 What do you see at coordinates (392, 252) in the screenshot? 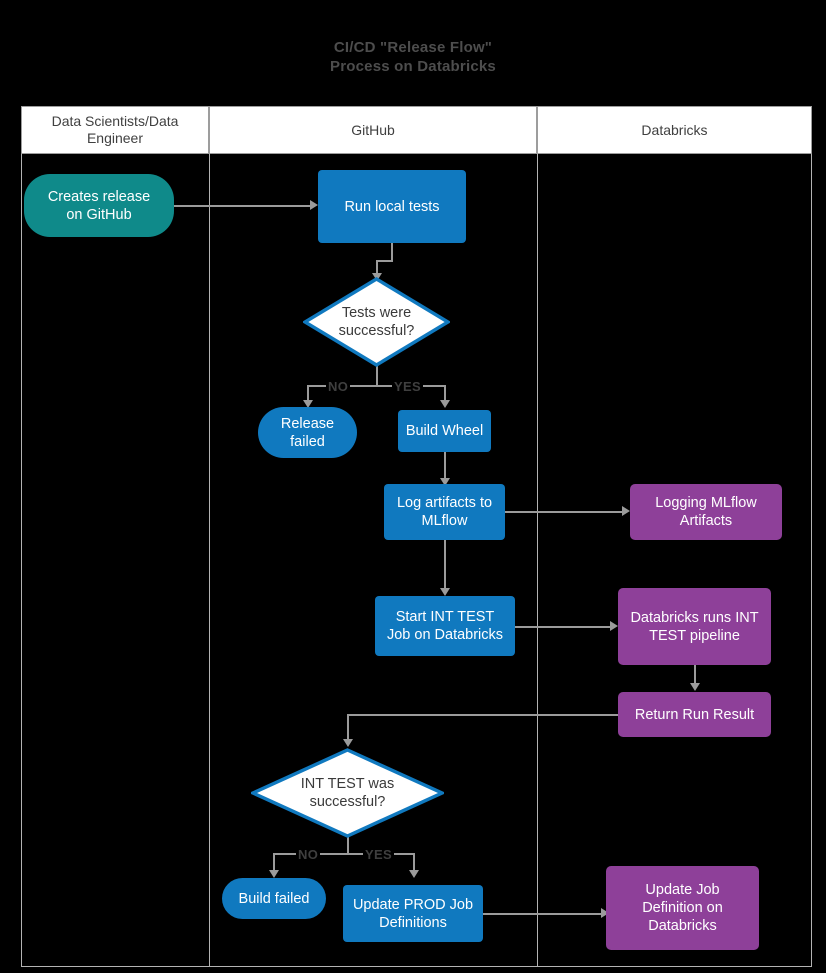
I see `edge-runtests-down` at bounding box center [392, 252].